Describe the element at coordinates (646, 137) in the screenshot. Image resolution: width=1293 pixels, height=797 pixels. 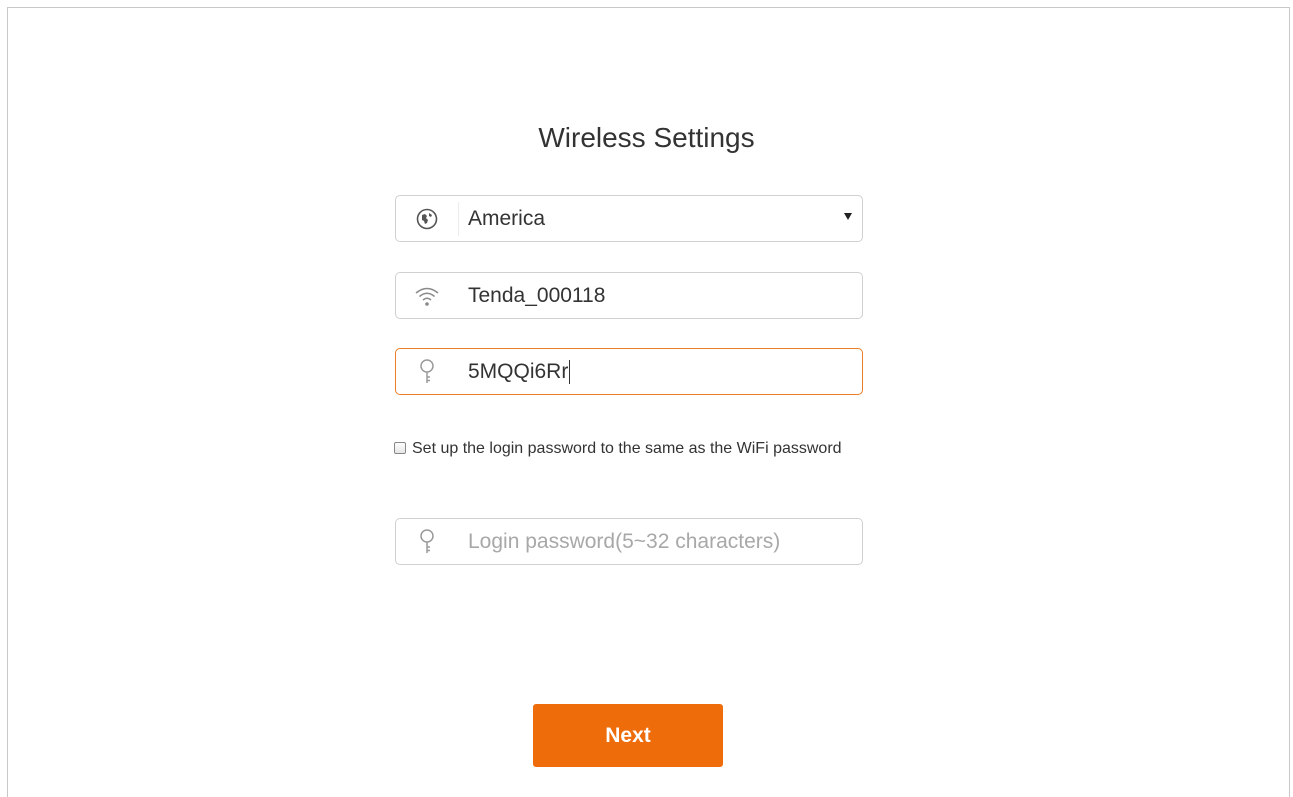
I see `page-title: Wireless Settings` at that location.